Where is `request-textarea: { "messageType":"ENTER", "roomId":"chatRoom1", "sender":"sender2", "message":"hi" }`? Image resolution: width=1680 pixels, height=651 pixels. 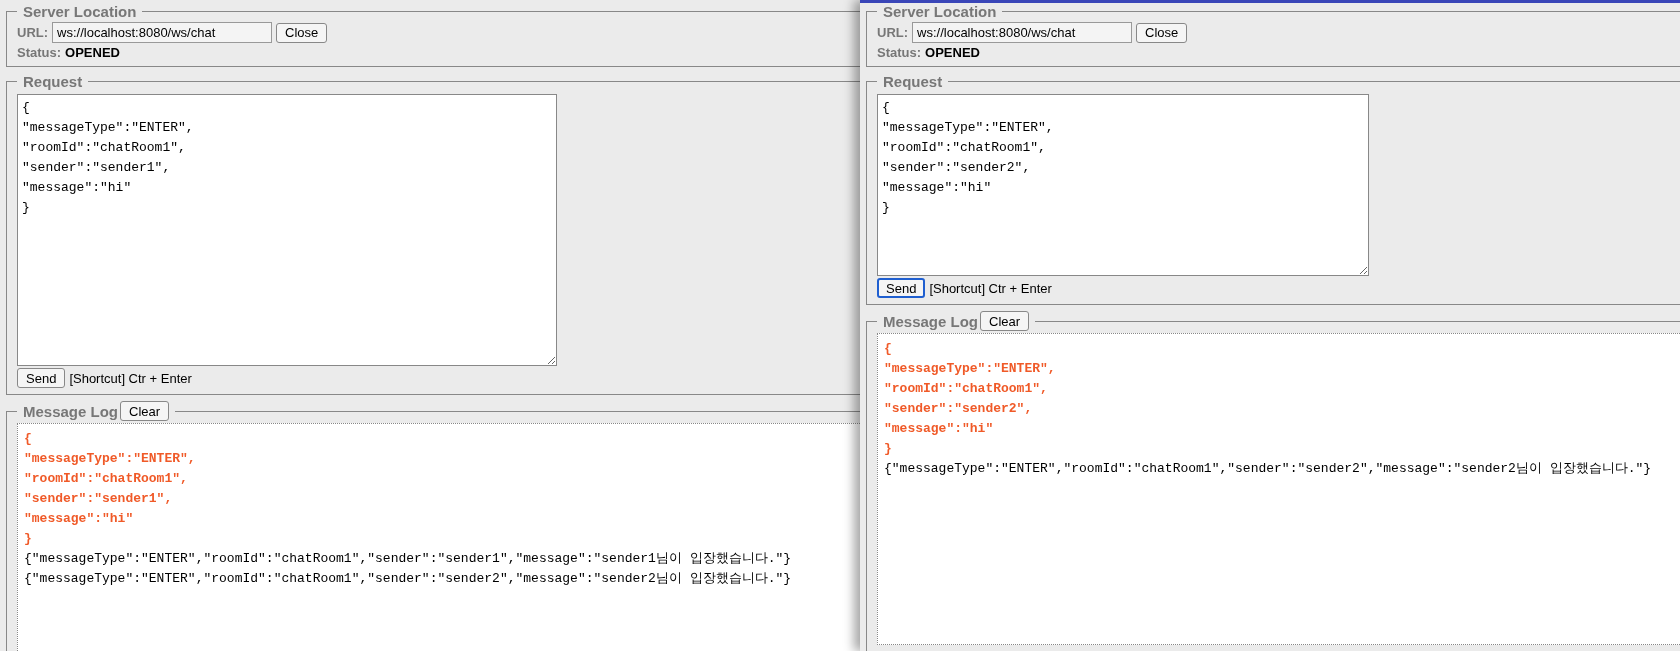
request-textarea: { "messageType":"ENTER", "roomId":"chatRoom1", "sender":"sender2", "message":"hi" } is located at coordinates (1123, 185).